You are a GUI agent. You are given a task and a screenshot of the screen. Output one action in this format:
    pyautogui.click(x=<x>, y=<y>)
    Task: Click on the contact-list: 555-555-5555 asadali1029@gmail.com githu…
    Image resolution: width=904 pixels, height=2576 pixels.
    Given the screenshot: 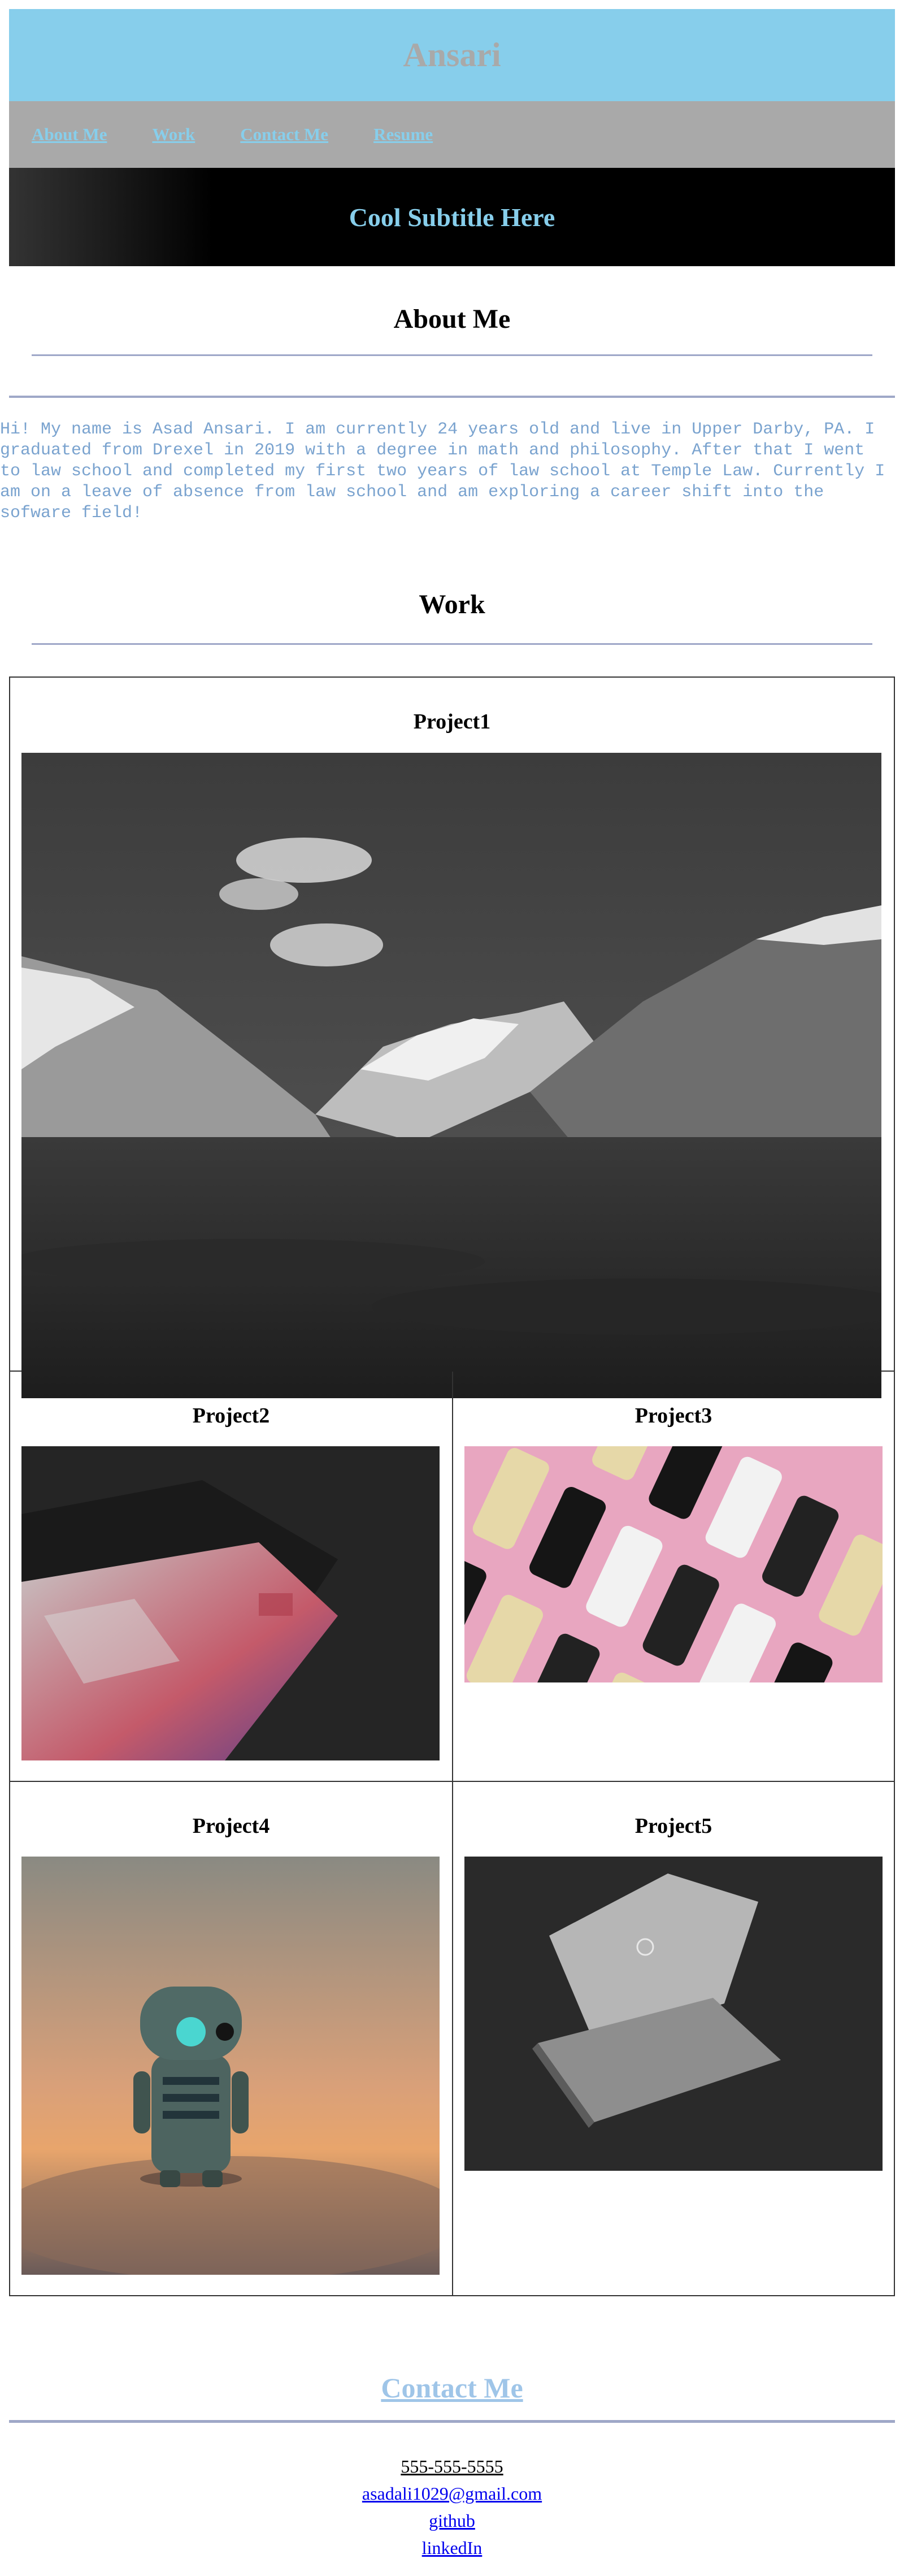 What is the action you would take?
    pyautogui.click(x=452, y=2507)
    